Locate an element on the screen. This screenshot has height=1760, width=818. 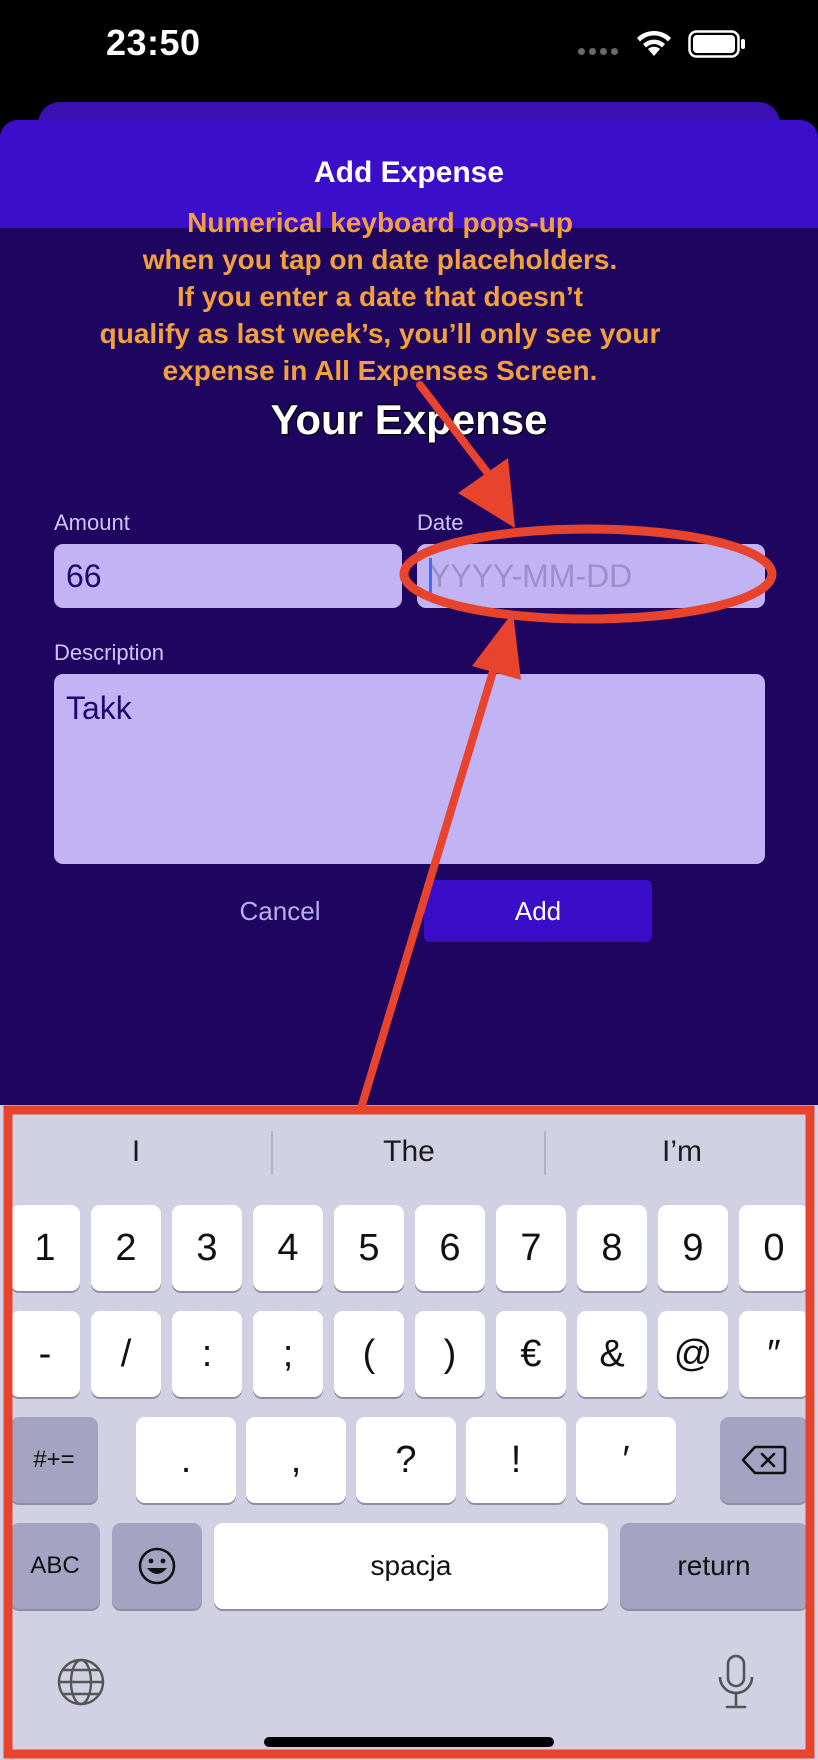
key-hyphen: - is located at coordinates (45, 1354).